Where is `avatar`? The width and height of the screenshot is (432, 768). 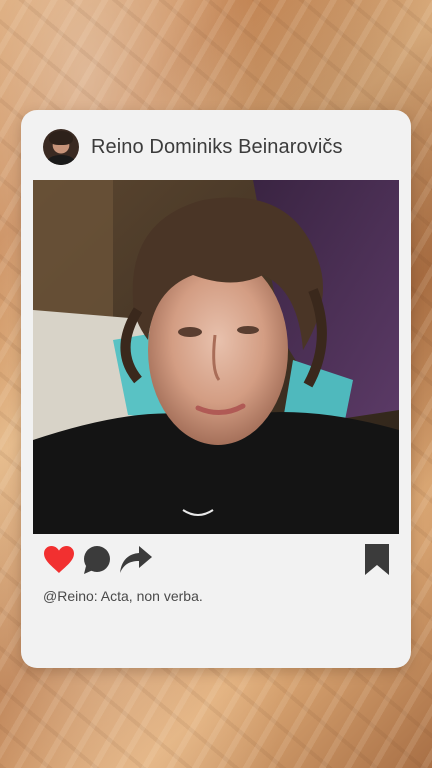 avatar is located at coordinates (61, 147).